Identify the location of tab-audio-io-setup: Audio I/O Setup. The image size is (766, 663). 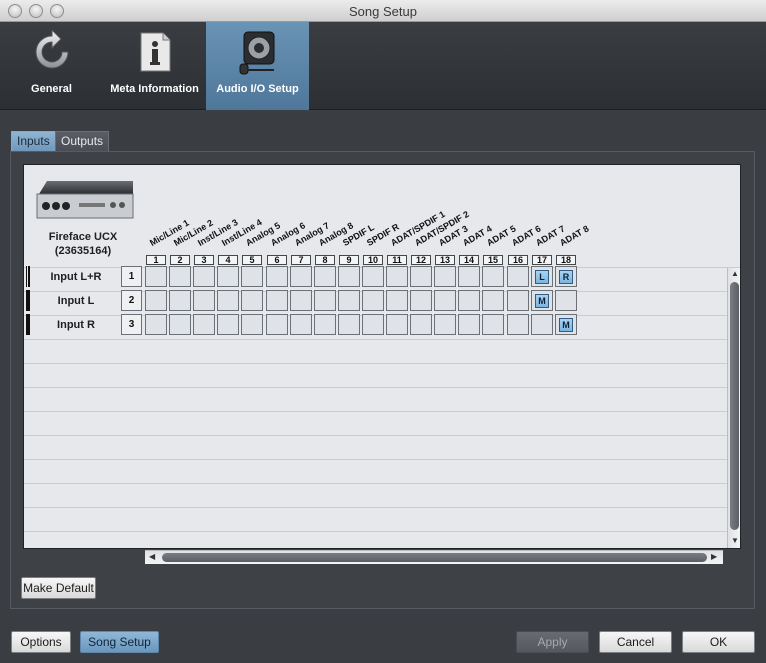
(257, 66).